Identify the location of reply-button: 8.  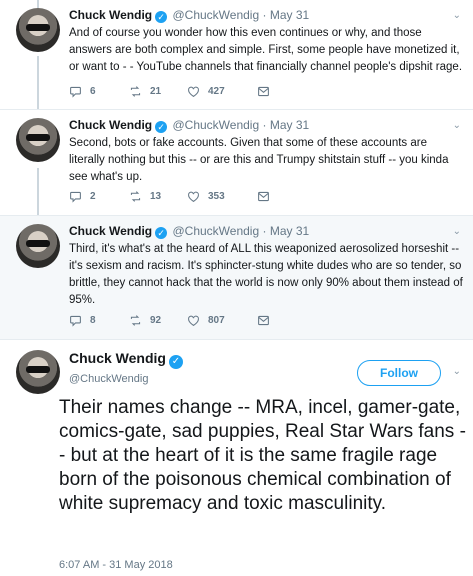
(82, 320).